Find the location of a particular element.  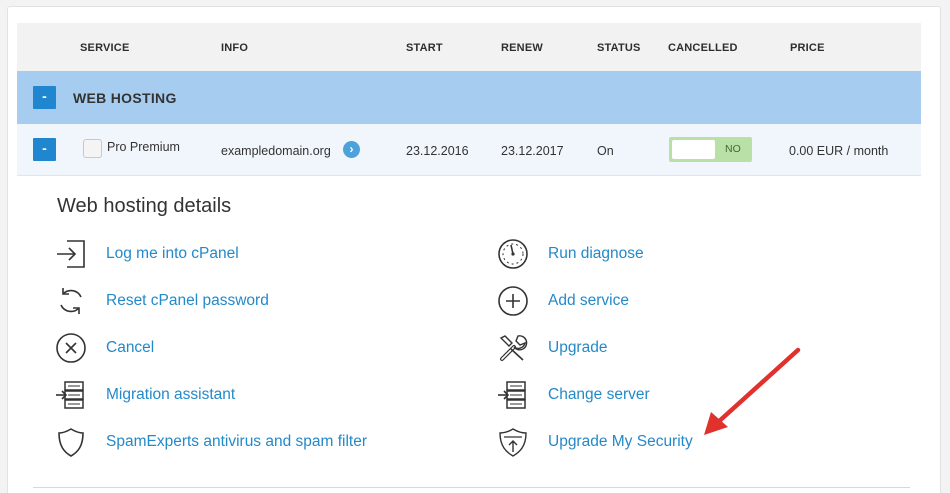

login-icon is located at coordinates (71, 254).